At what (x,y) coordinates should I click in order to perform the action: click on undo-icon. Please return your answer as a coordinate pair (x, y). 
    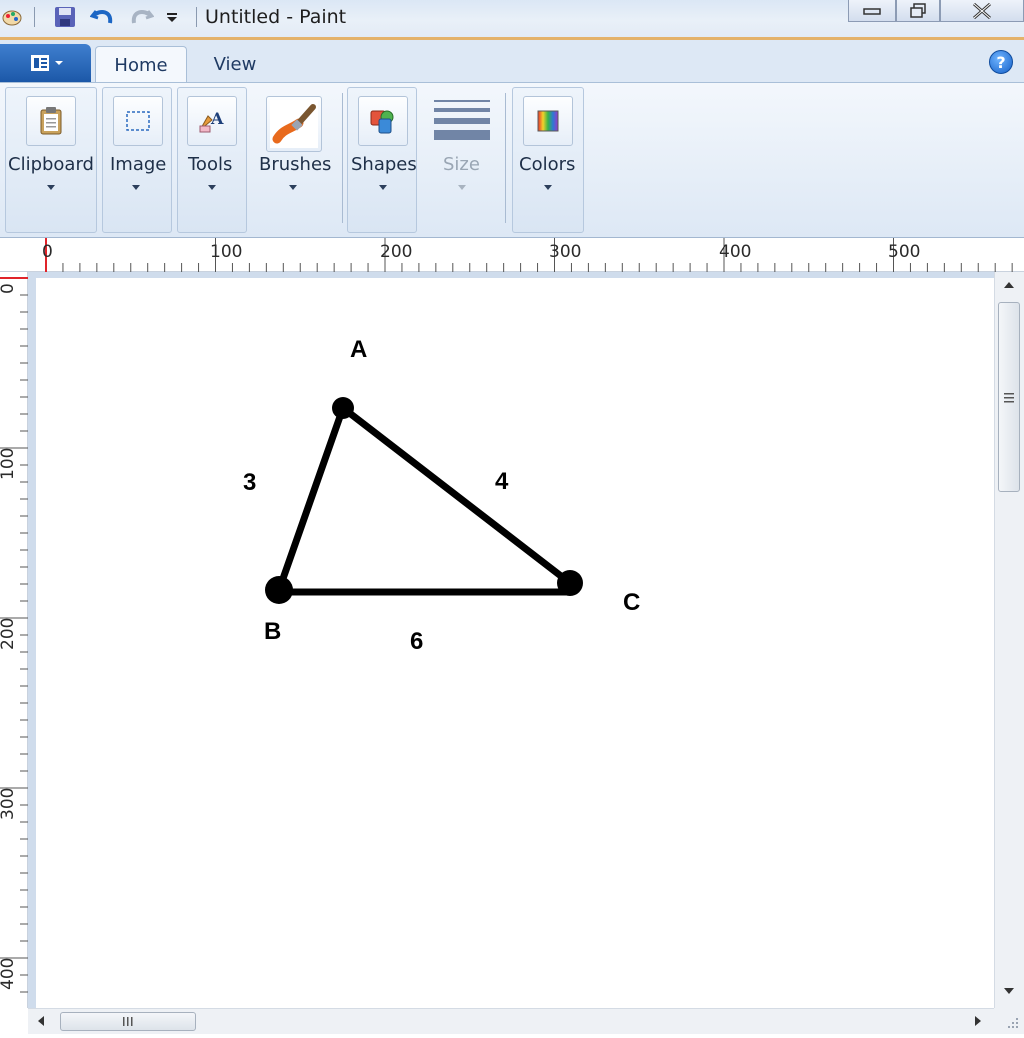
    Looking at the image, I should click on (103, 17).